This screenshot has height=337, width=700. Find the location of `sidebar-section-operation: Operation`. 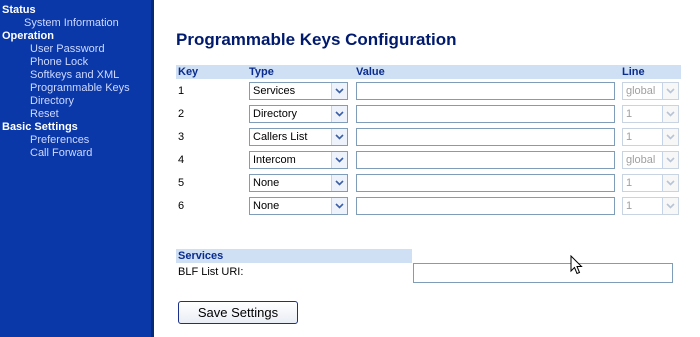

sidebar-section-operation: Operation is located at coordinates (28, 36).